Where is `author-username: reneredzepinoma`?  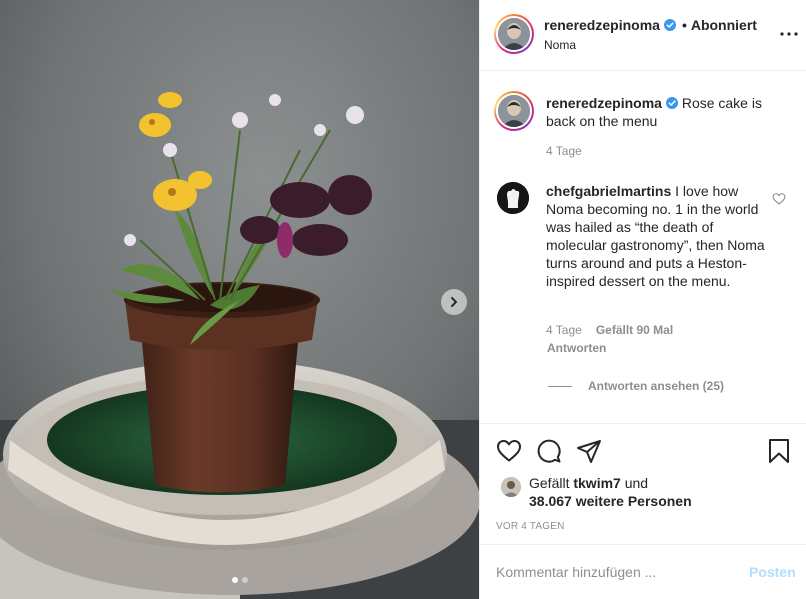
author-username: reneredzepinoma is located at coordinates (602, 25).